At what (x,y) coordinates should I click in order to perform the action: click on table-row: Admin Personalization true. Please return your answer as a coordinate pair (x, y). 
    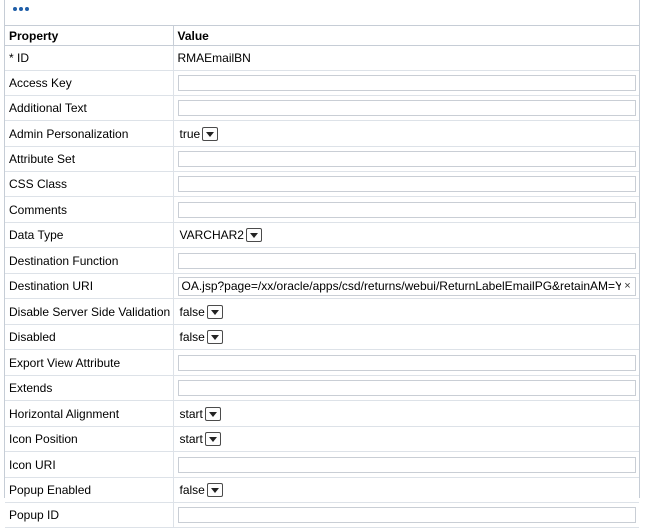
    Looking at the image, I should click on (322, 133).